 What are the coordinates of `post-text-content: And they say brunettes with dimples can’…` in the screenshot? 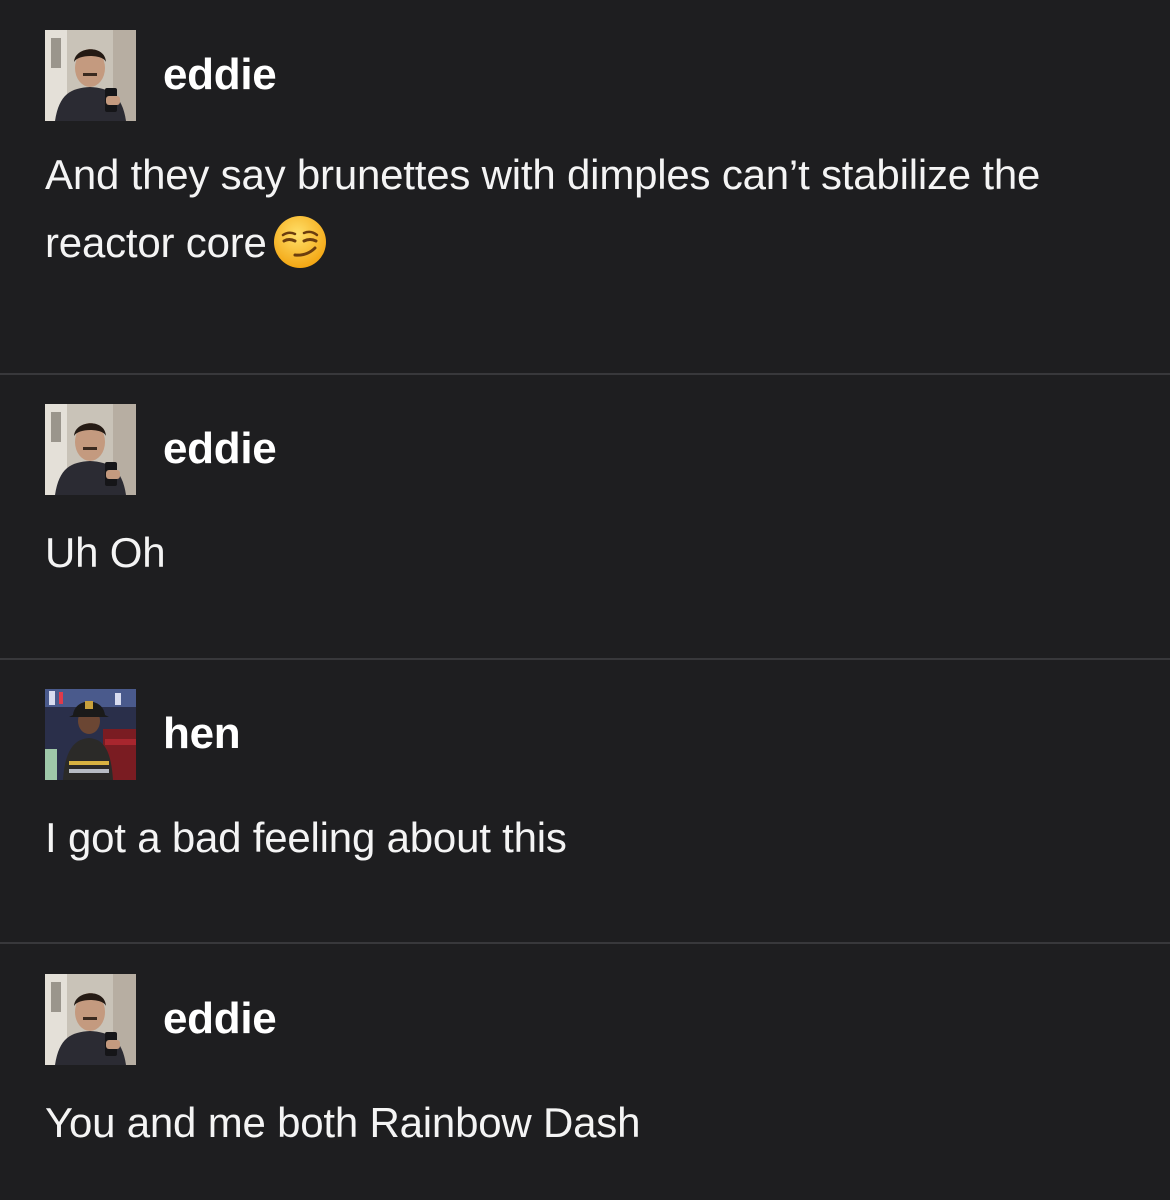 It's located at (543, 208).